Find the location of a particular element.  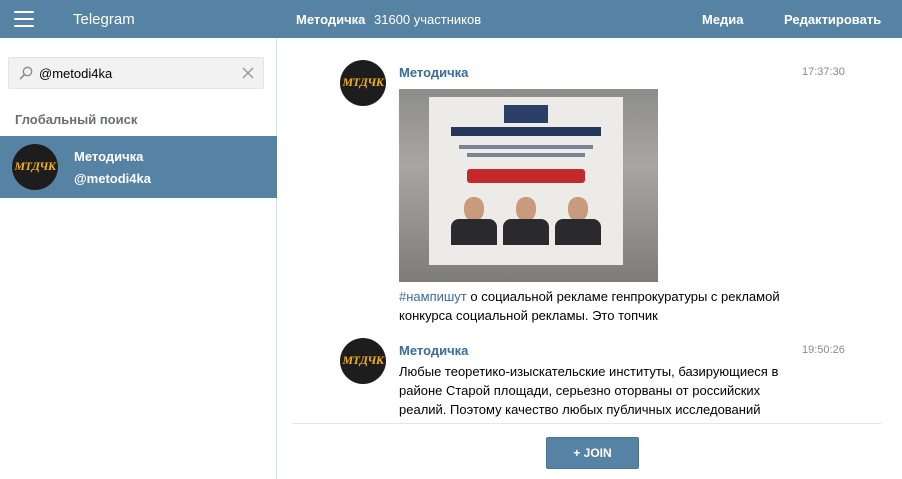

result-handle: @metodi4ka is located at coordinates (112, 178).